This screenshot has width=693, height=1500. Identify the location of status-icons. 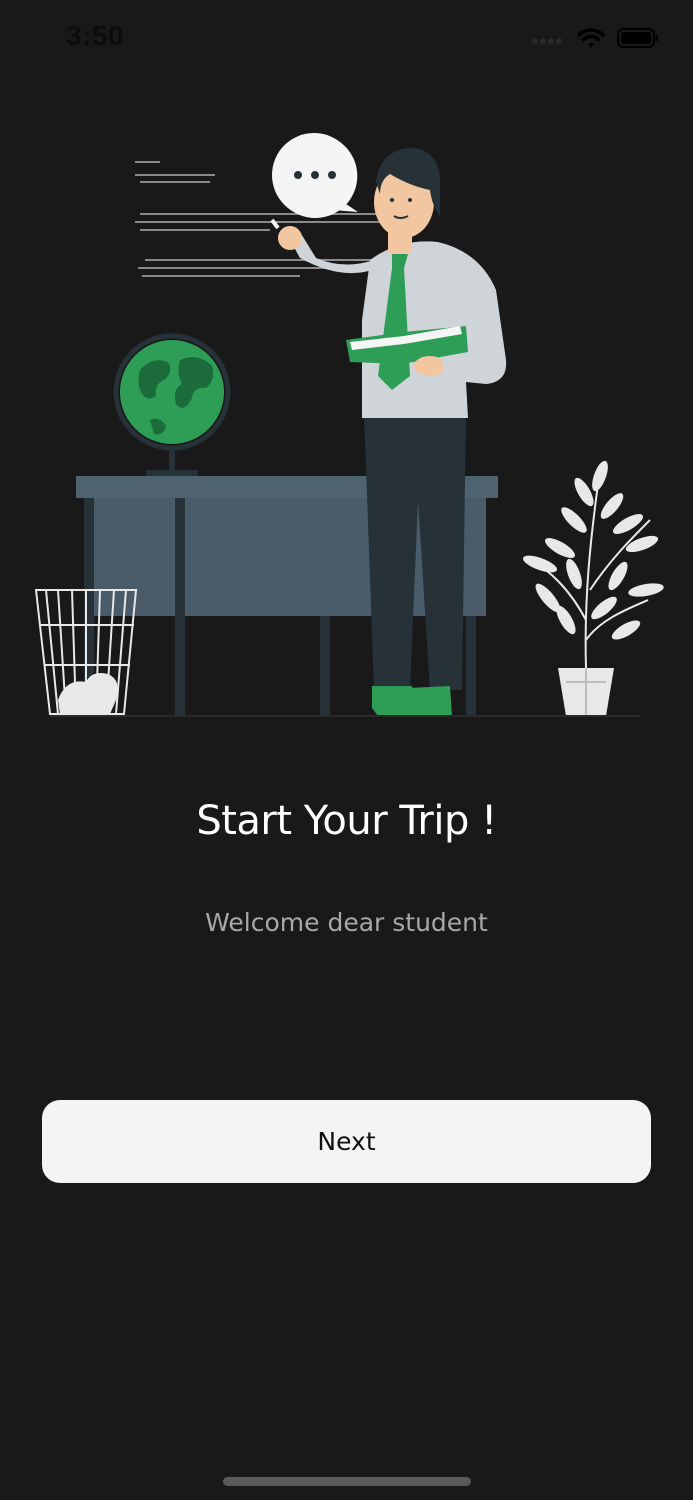
(595, 38).